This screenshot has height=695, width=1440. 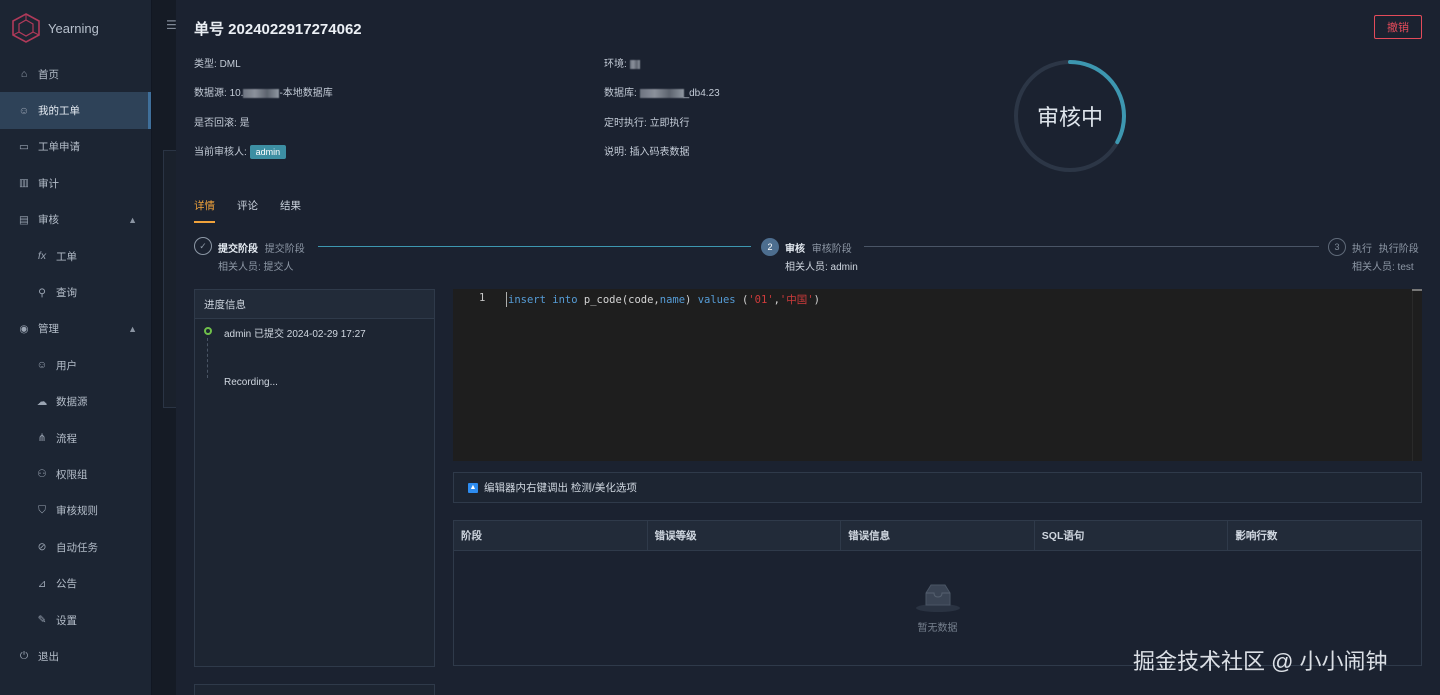 I want to click on yearning-logo-icon, so click(x=26, y=28).